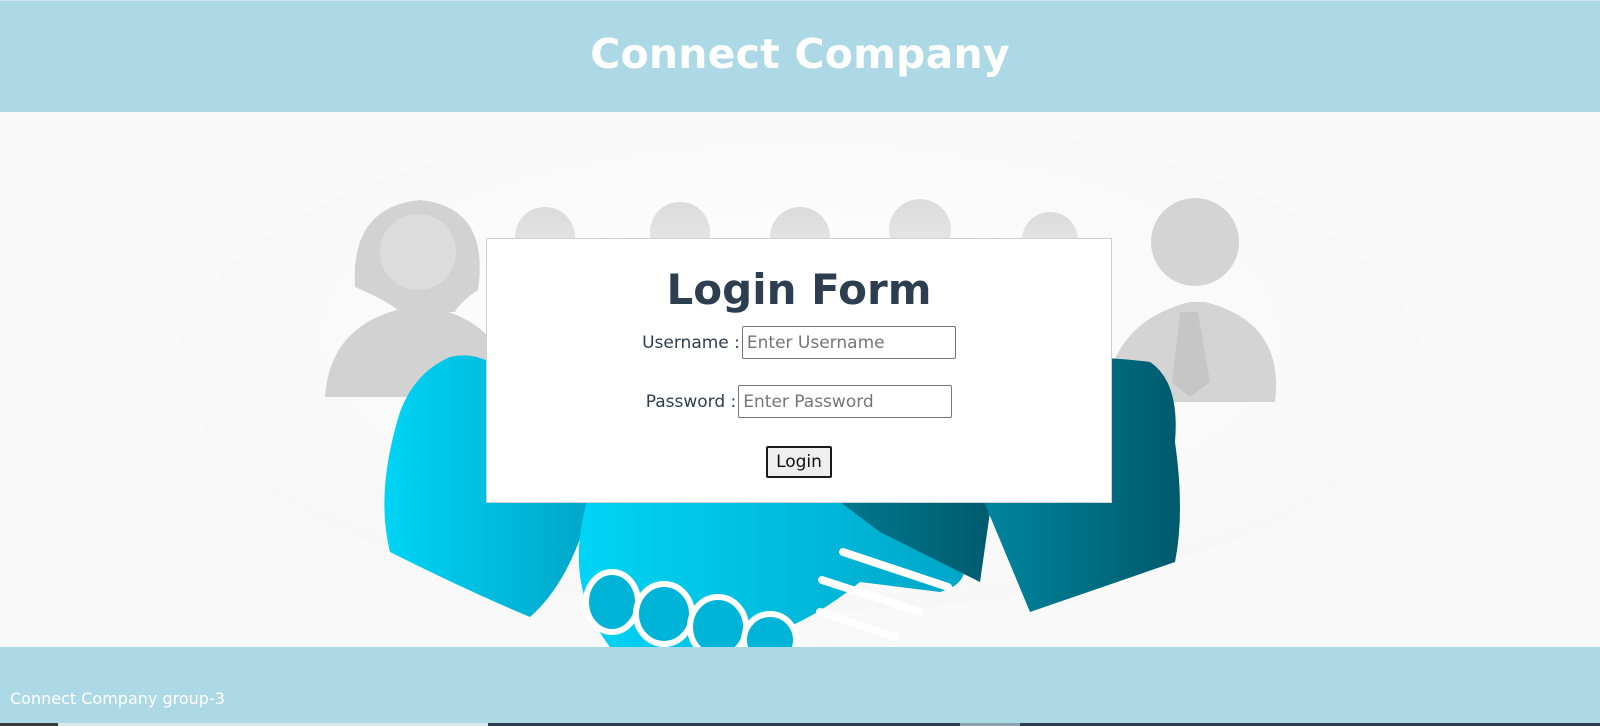 The height and width of the screenshot is (726, 1600). What do you see at coordinates (799, 370) in the screenshot?
I see `login-form: Login Form Username : Password : Login` at bounding box center [799, 370].